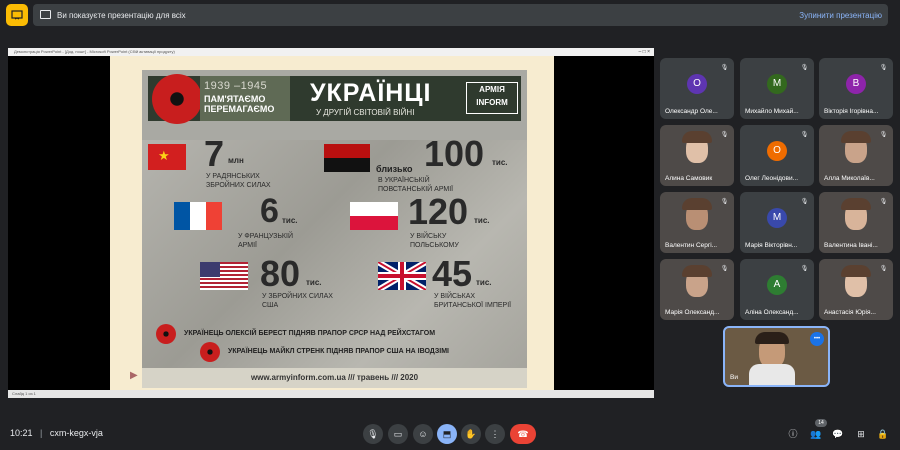 The width and height of the screenshot is (900, 450). What do you see at coordinates (198, 216) in the screenshot?
I see `france-flag-icon` at bounding box center [198, 216].